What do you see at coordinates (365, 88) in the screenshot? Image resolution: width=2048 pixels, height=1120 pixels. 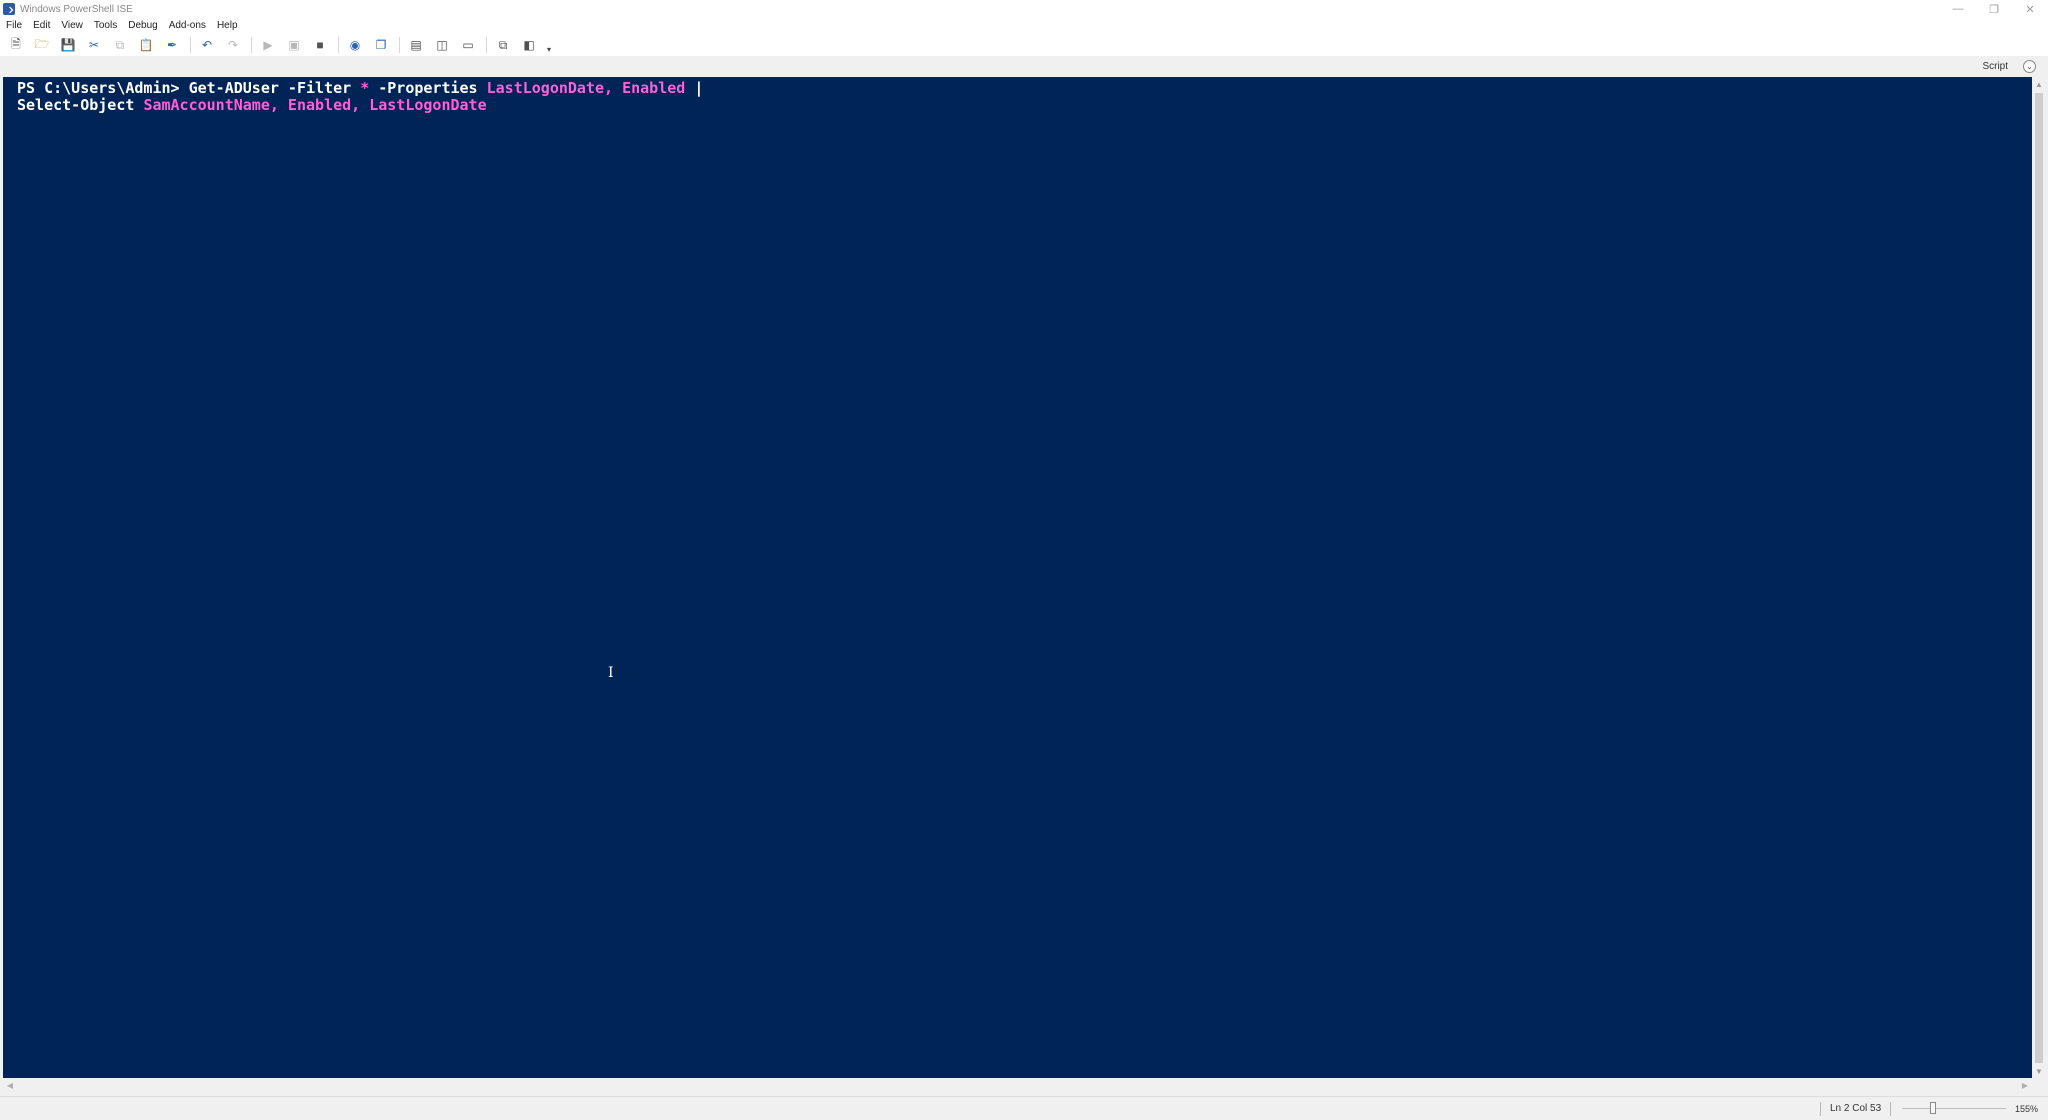 I see `filter-wildcard: *` at bounding box center [365, 88].